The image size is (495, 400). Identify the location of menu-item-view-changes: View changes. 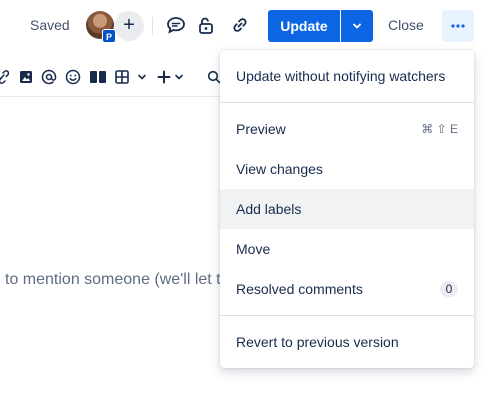
(347, 169).